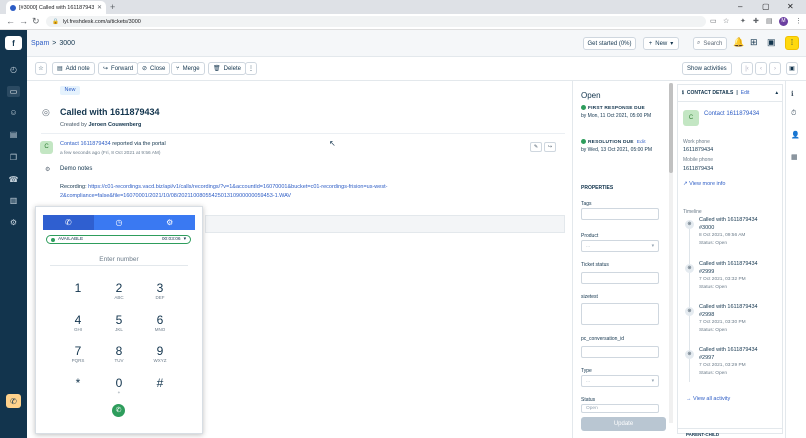 Image resolution: width=806 pixels, height=438 pixels. I want to click on profile-avatar: M, so click(783, 21).